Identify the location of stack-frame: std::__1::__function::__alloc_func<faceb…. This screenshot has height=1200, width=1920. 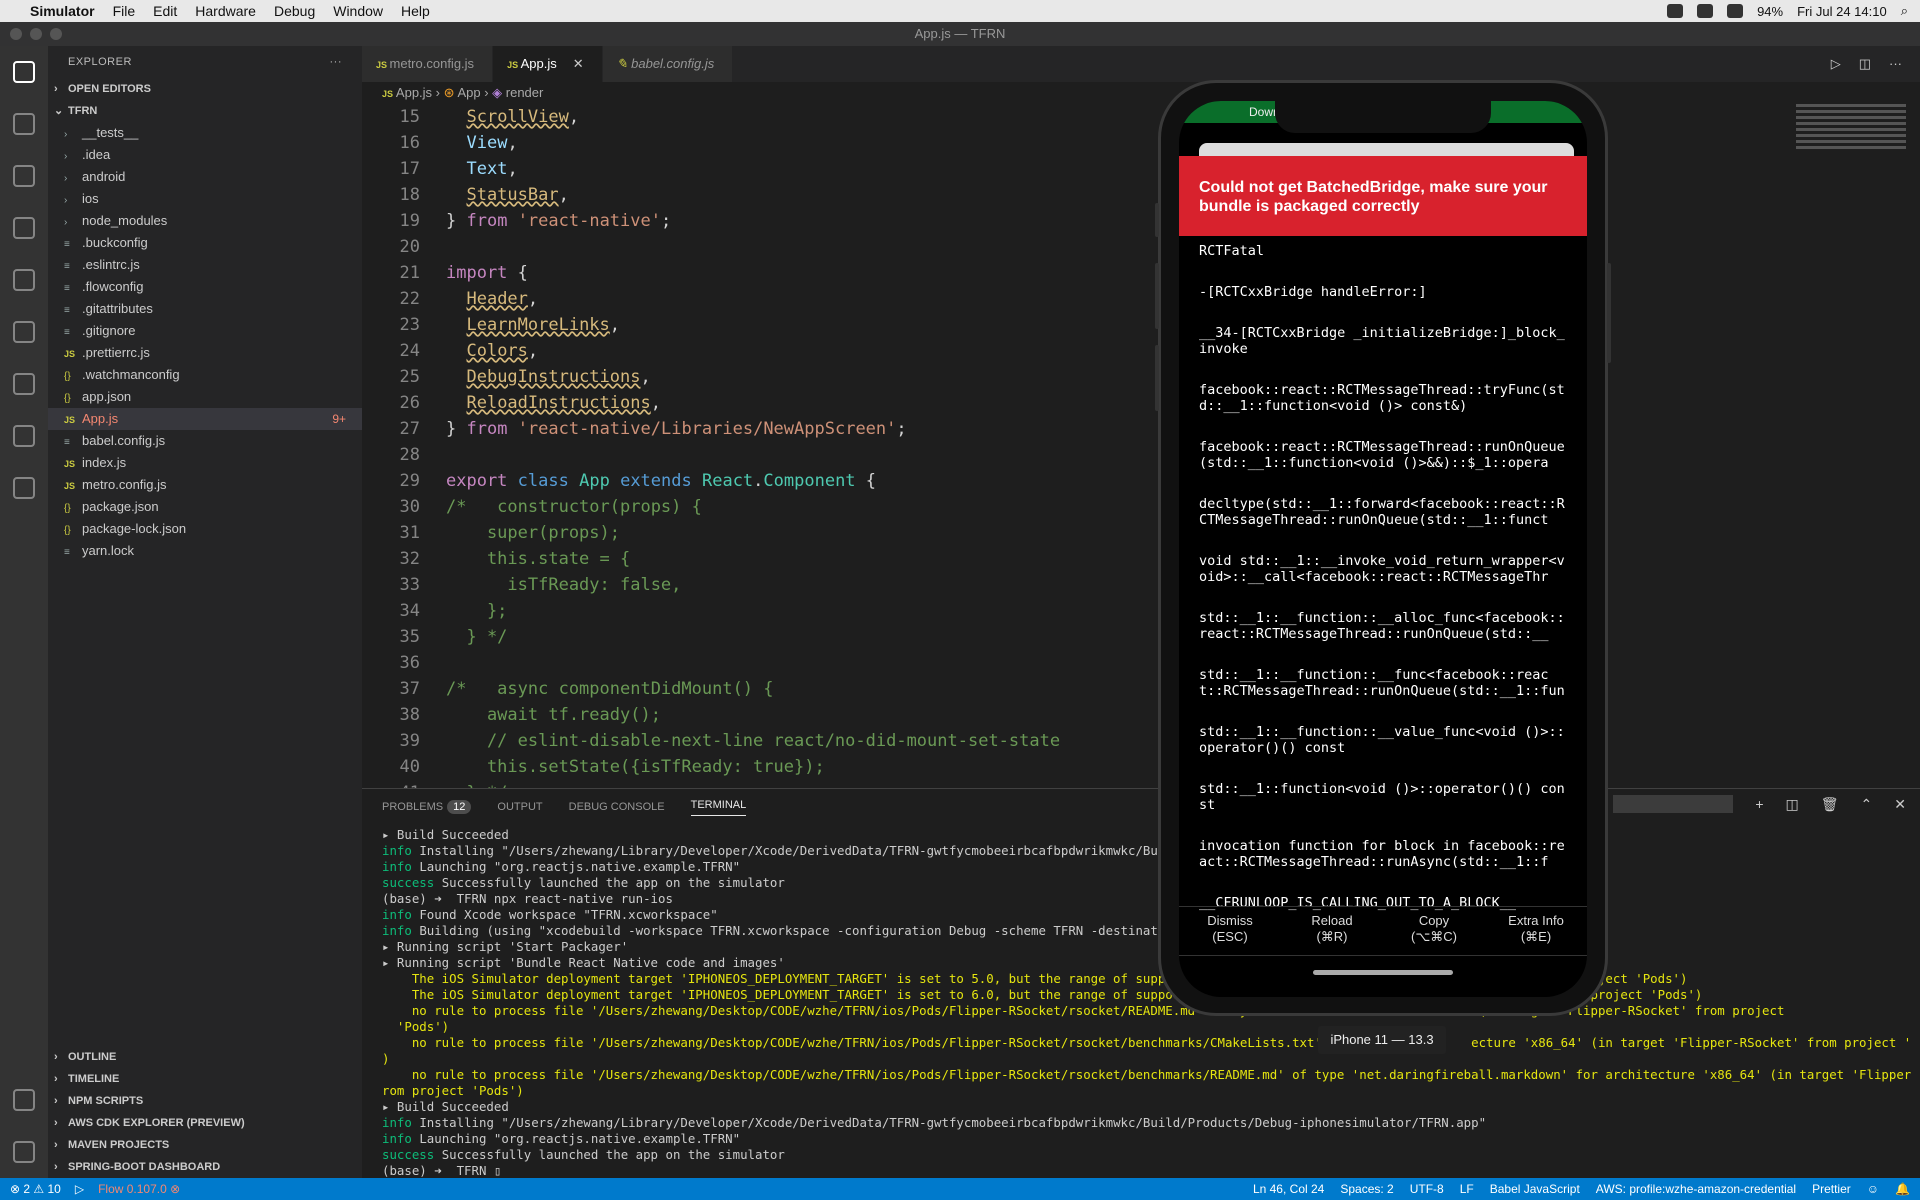
(1384, 626).